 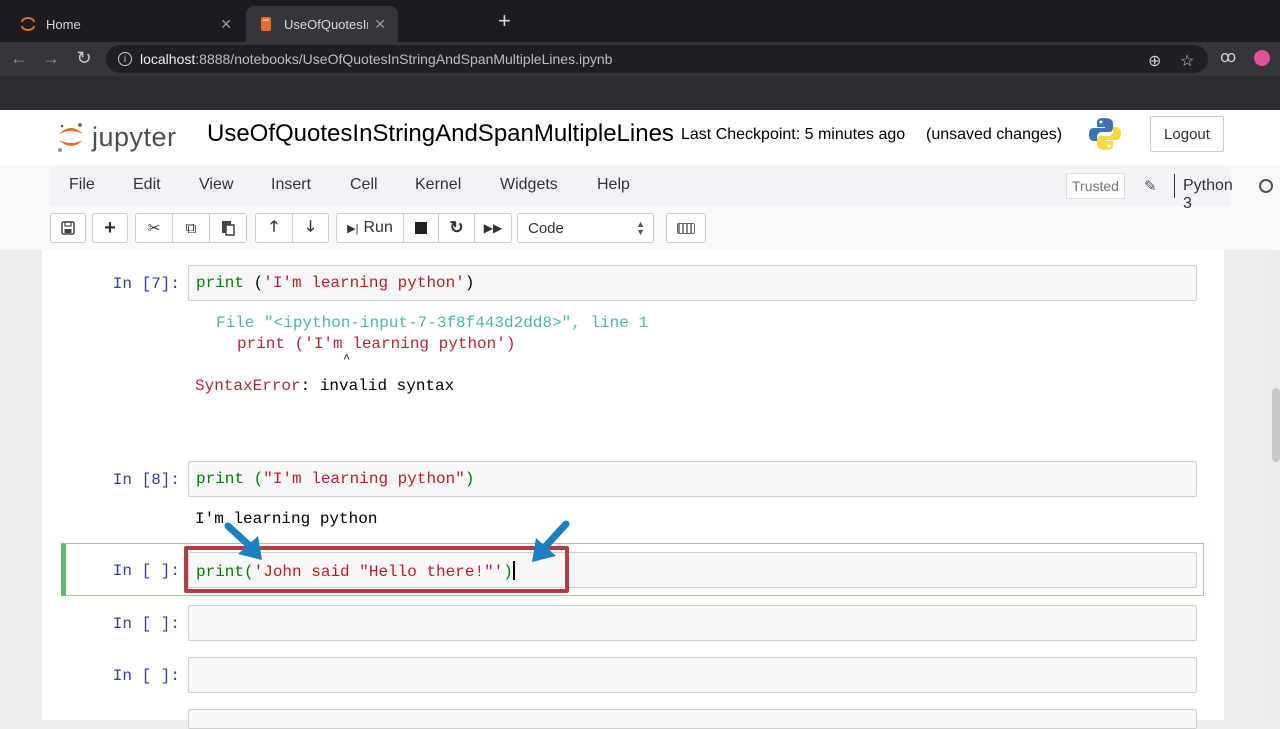 I want to click on bookmark-bar, so click(x=640, y=93).